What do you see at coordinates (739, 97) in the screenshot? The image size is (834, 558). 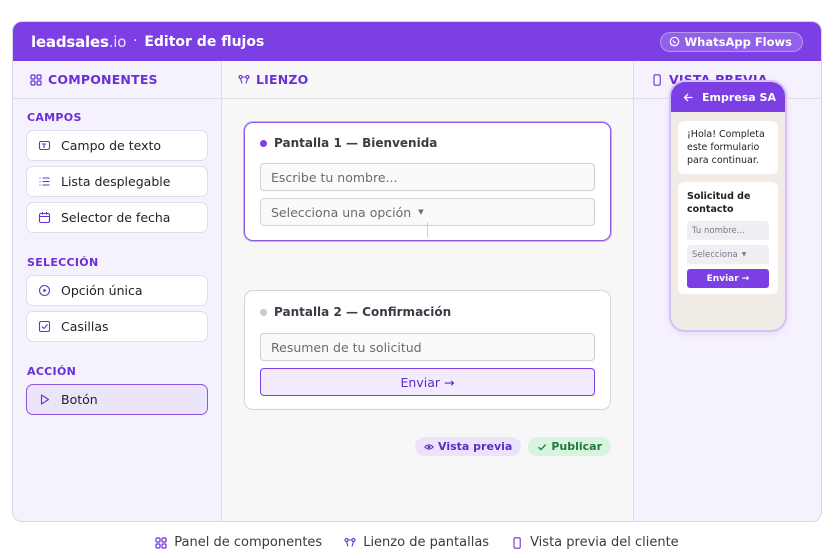 I see `phone-contact-name: Empresa SA` at bounding box center [739, 97].